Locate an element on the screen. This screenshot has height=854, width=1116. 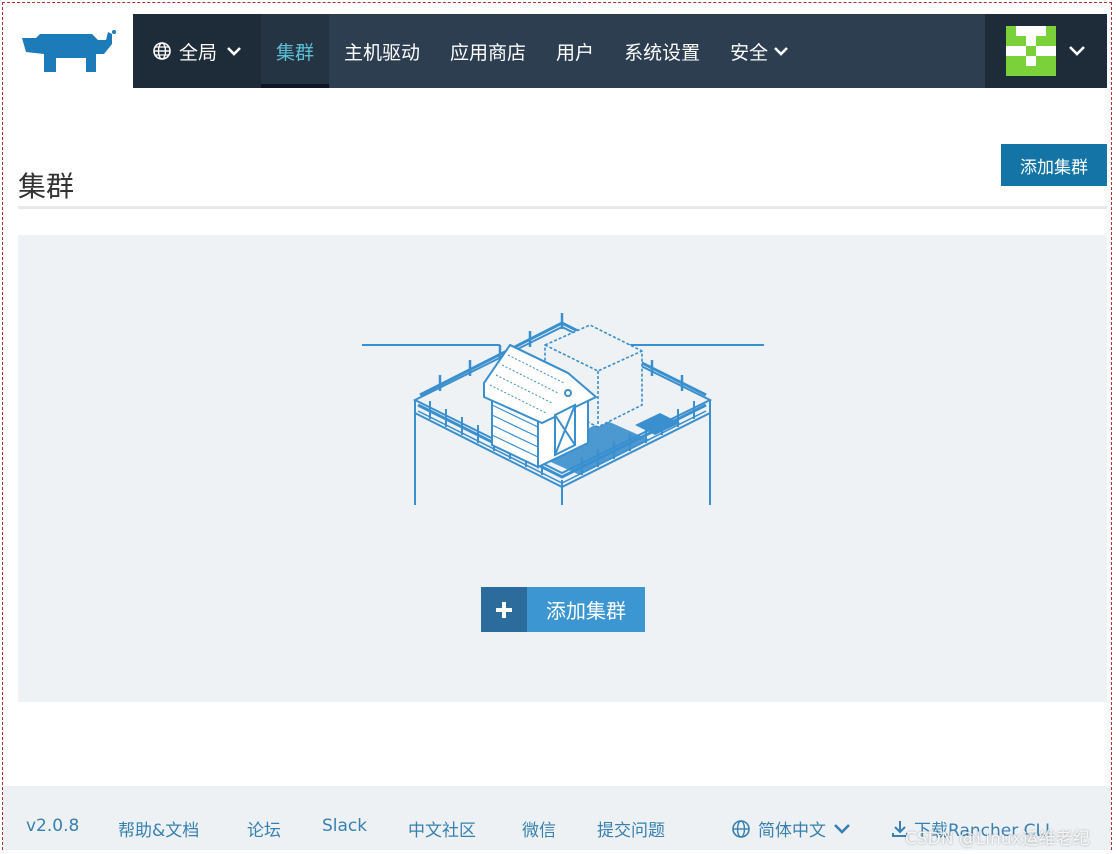
language-label: 简体中文 is located at coordinates (792, 831).